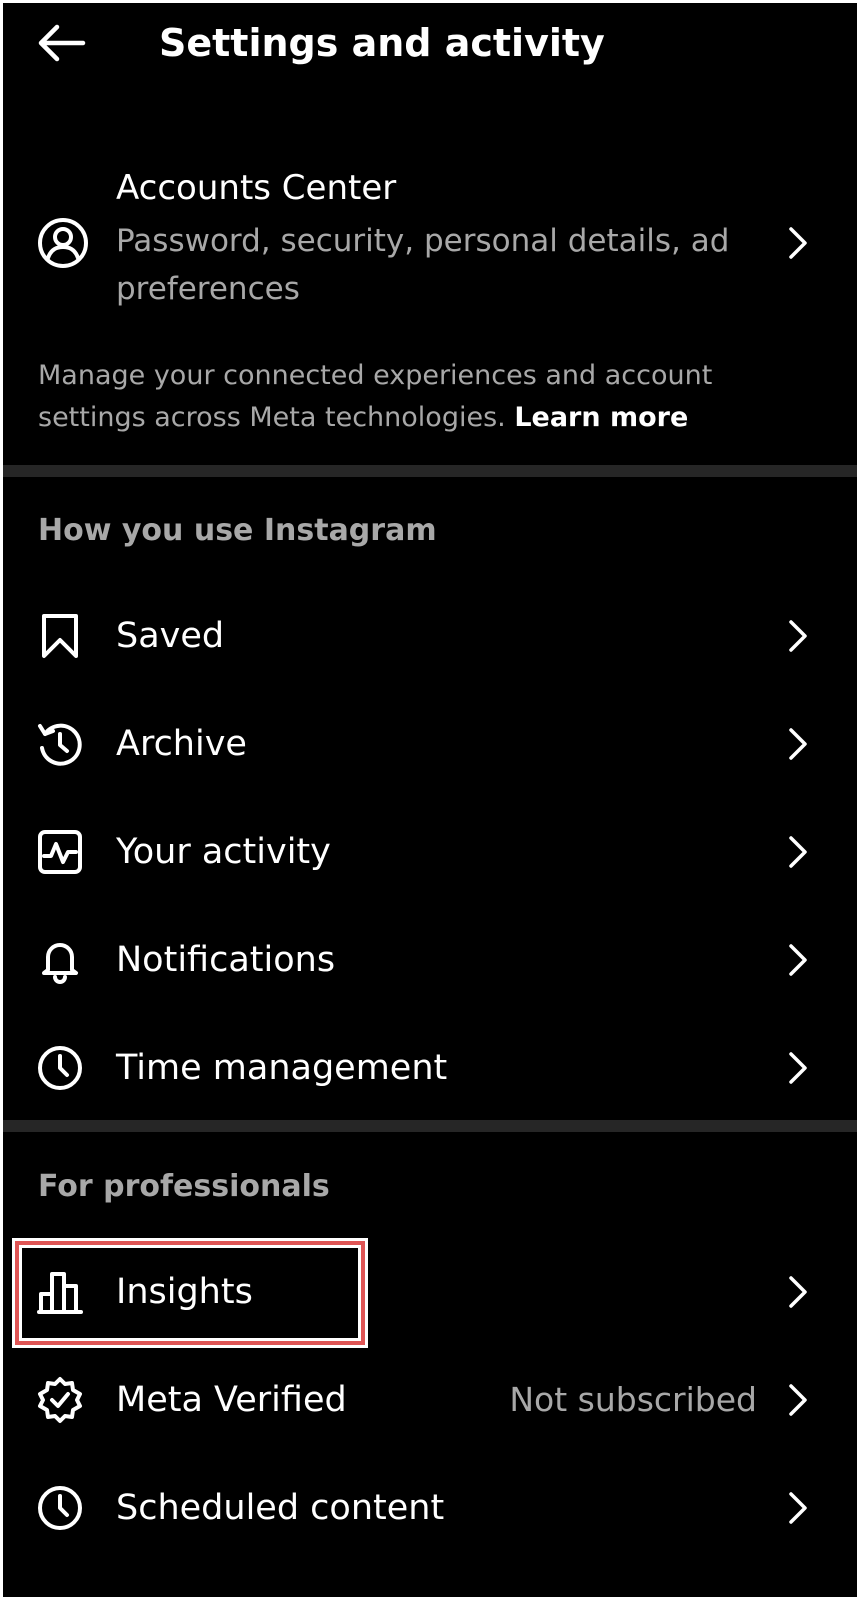 The height and width of the screenshot is (1600, 860). I want to click on menu-item-archive: Archive, so click(430, 744).